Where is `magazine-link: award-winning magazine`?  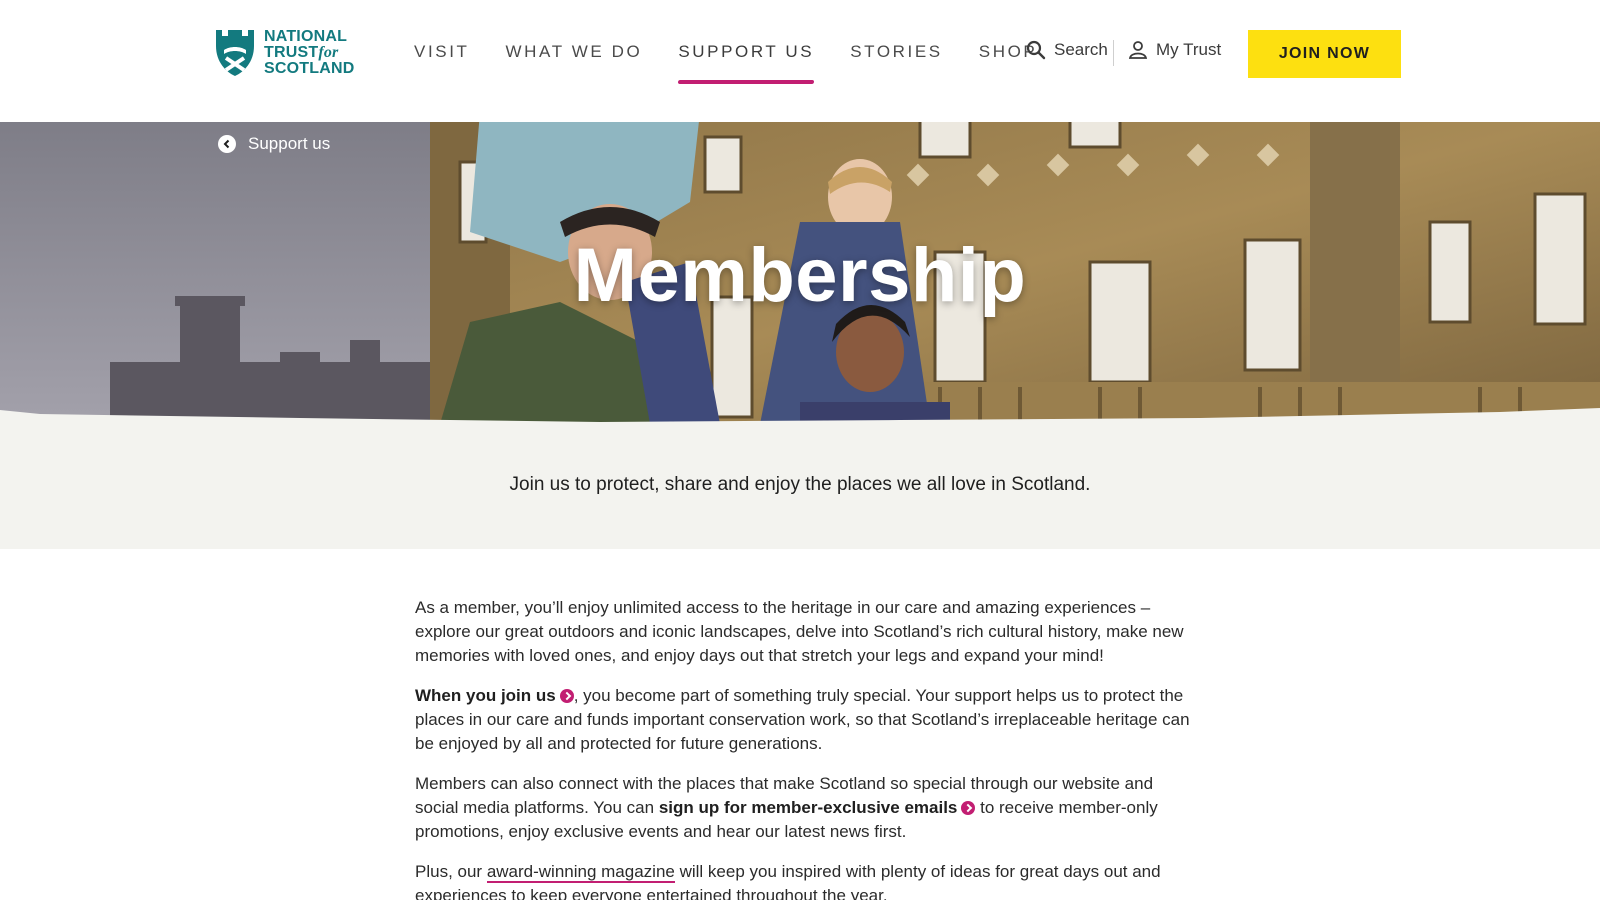
magazine-link: award-winning magazine is located at coordinates (580, 872).